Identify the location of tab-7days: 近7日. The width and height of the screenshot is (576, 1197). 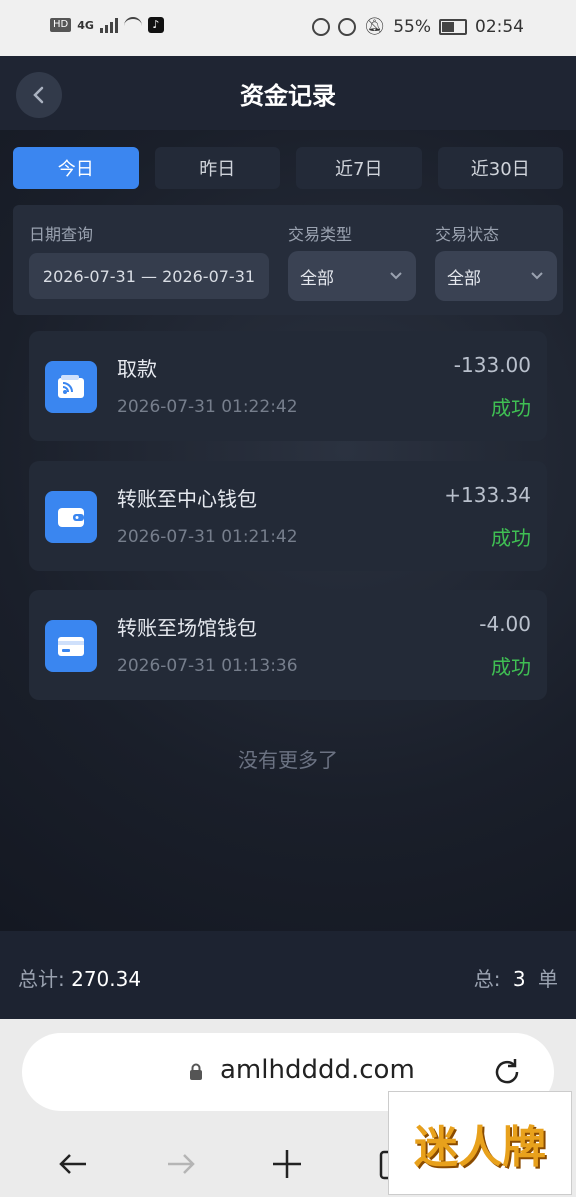
(359, 168).